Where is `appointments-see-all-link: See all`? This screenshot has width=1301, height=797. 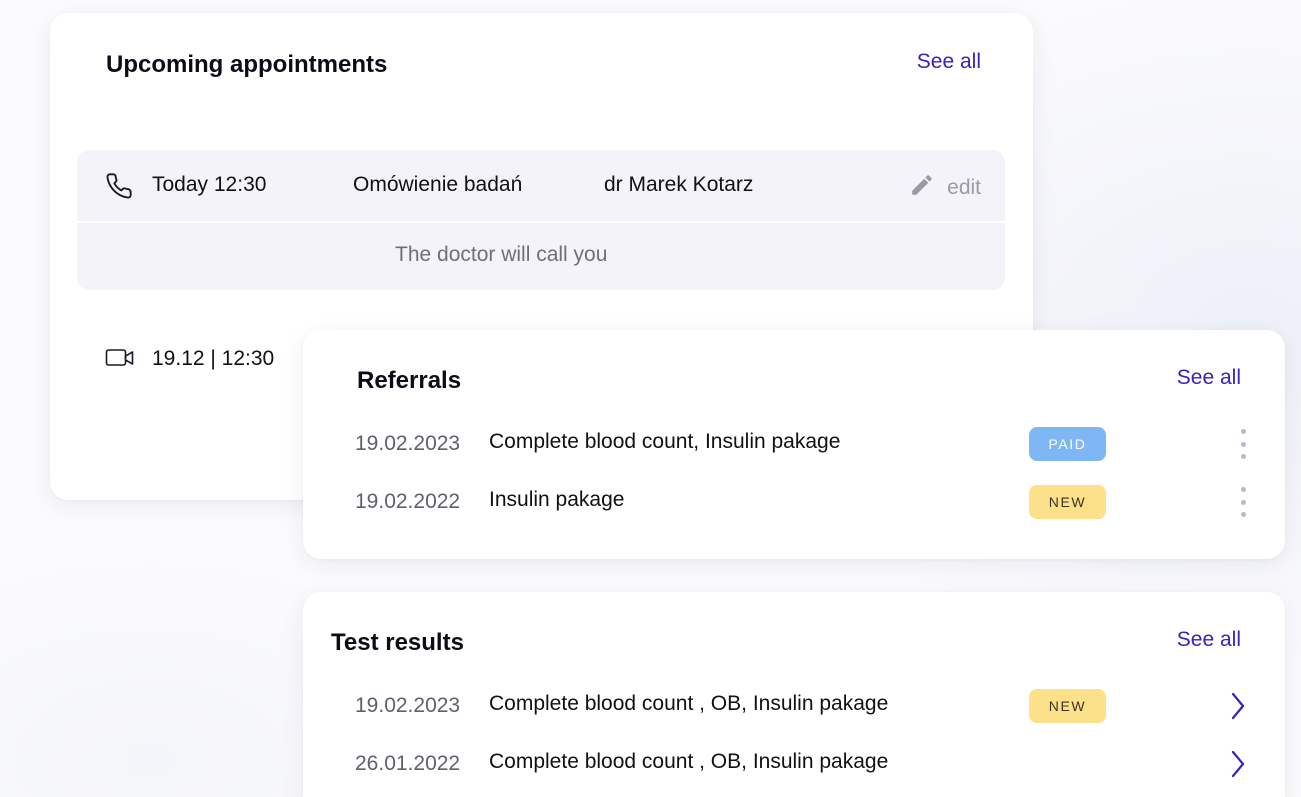
appointments-see-all-link: See all is located at coordinates (949, 62).